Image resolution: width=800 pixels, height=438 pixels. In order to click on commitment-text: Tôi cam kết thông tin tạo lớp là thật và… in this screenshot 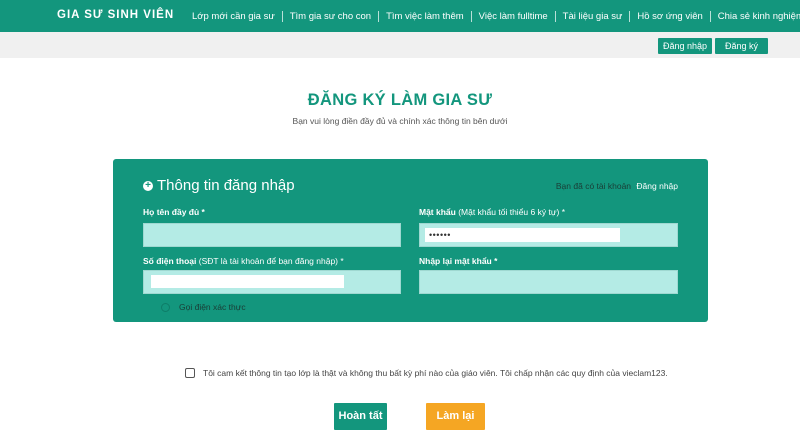, I will do `click(435, 373)`.